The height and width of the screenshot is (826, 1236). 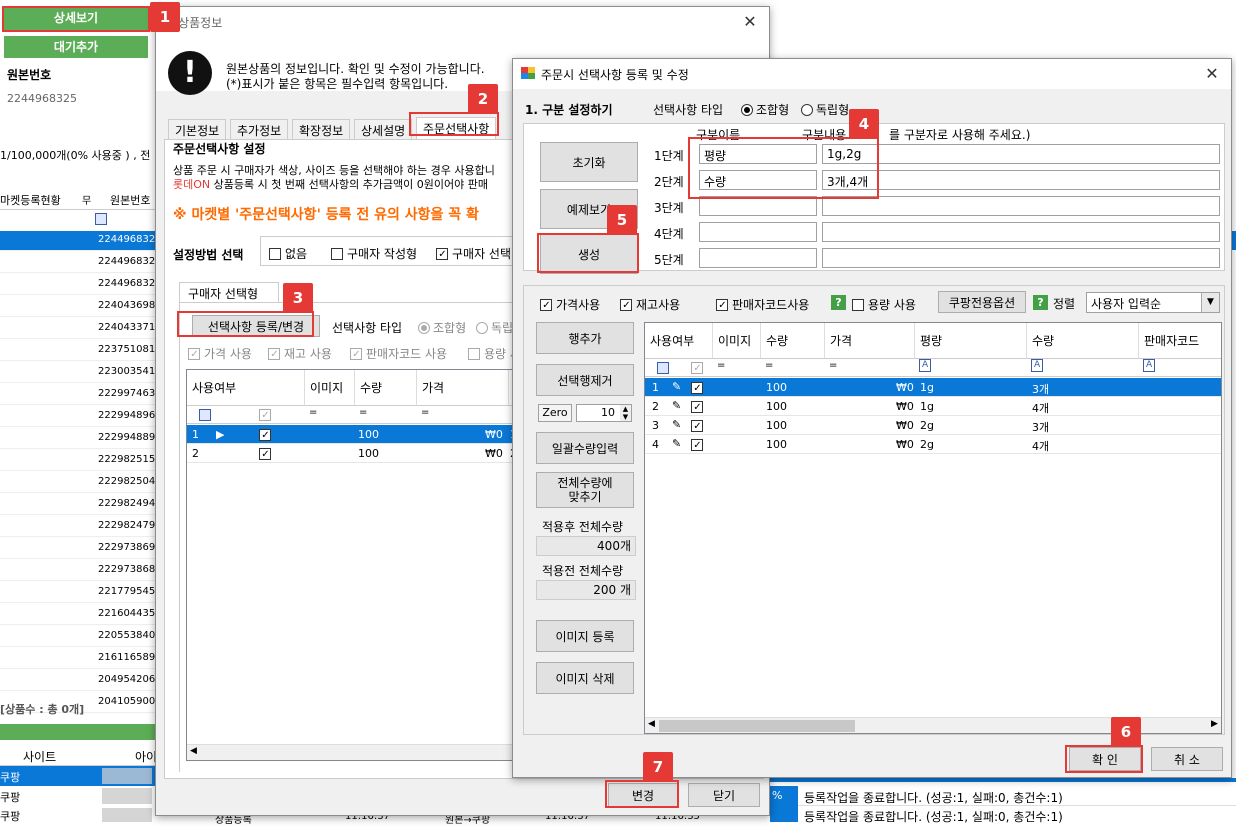 I want to click on use-price: 가격 사용, so click(x=220, y=353).